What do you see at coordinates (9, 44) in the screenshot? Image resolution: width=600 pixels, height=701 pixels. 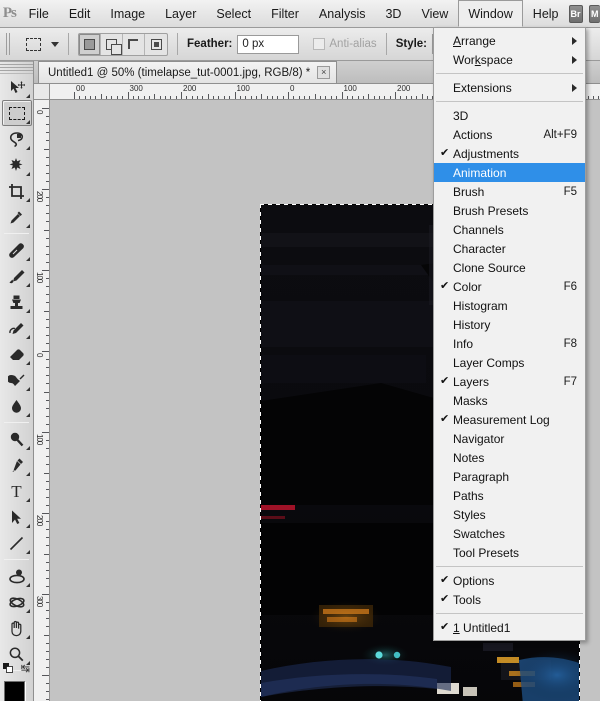 I see `options-bar-grip` at bounding box center [9, 44].